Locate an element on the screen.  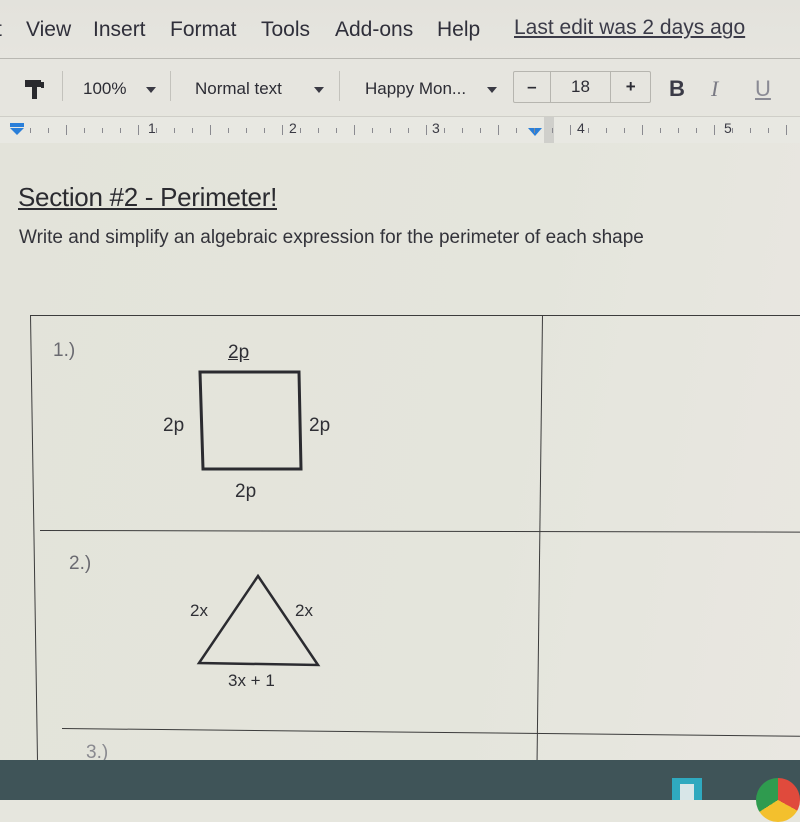
right-indent-handle-icon is located at coordinates (535, 132).